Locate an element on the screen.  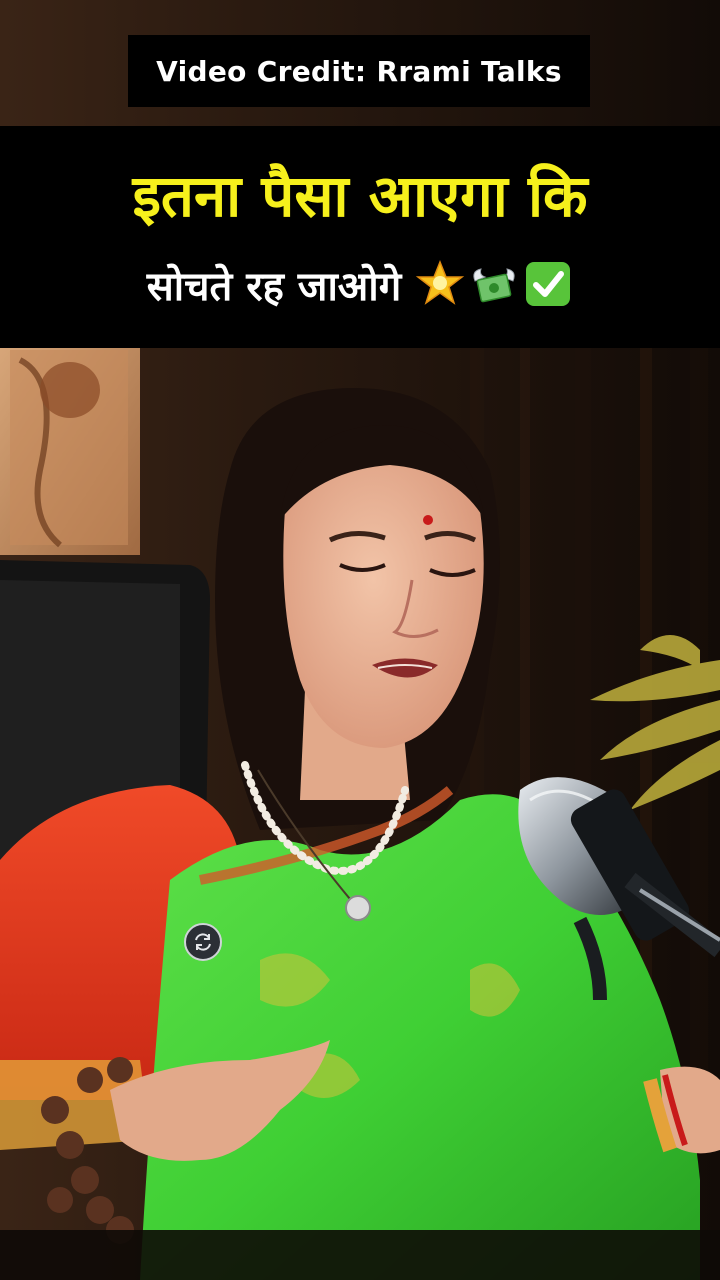
refresh-arrows-icon is located at coordinates (203, 942).